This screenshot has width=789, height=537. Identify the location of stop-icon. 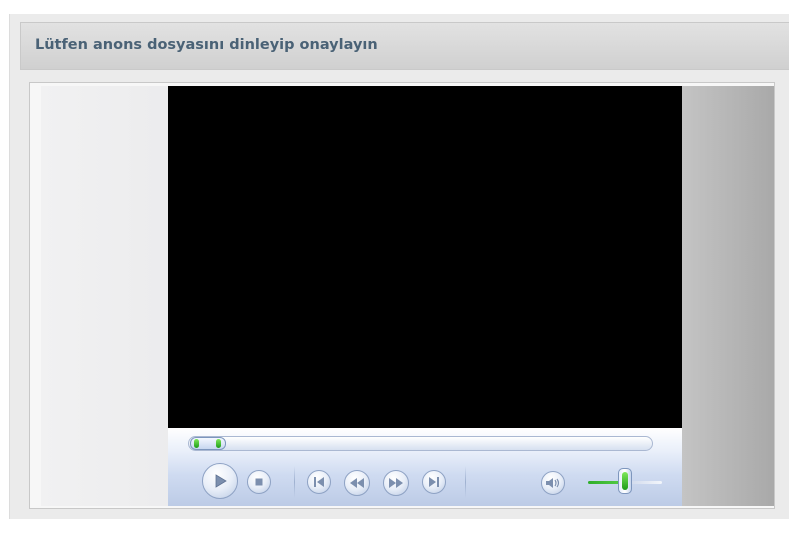
(259, 482).